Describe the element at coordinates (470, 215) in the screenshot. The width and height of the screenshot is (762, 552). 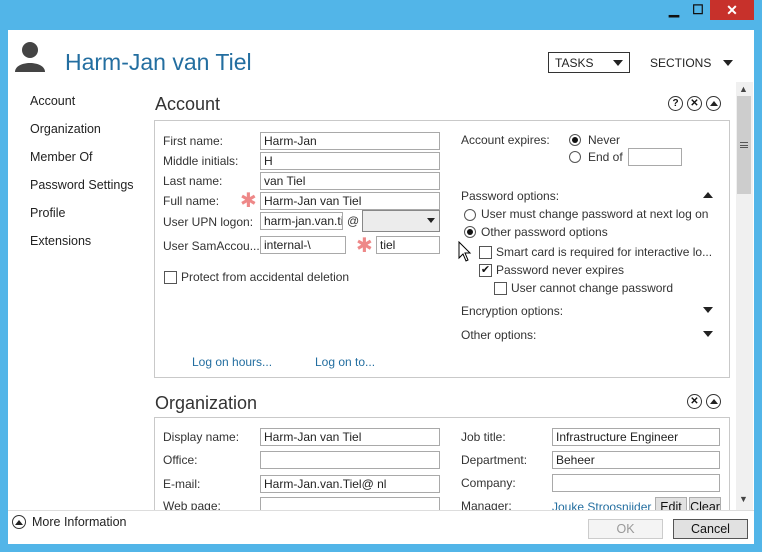
I see `pwd-must-change-radio` at that location.